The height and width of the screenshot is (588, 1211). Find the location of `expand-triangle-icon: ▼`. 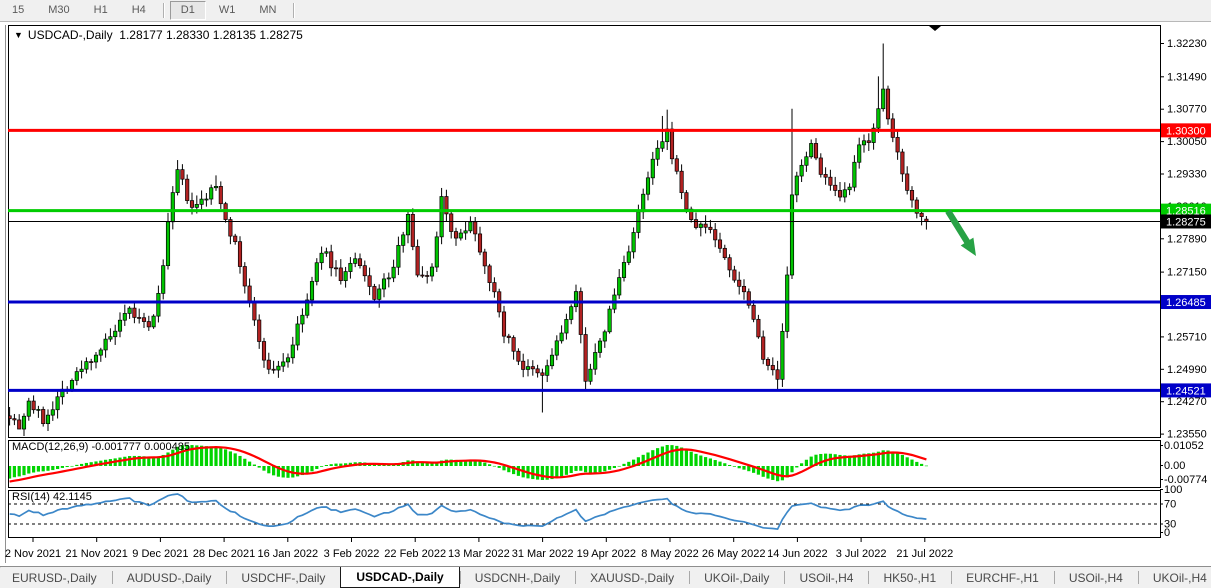

expand-triangle-icon: ▼ is located at coordinates (18, 35).